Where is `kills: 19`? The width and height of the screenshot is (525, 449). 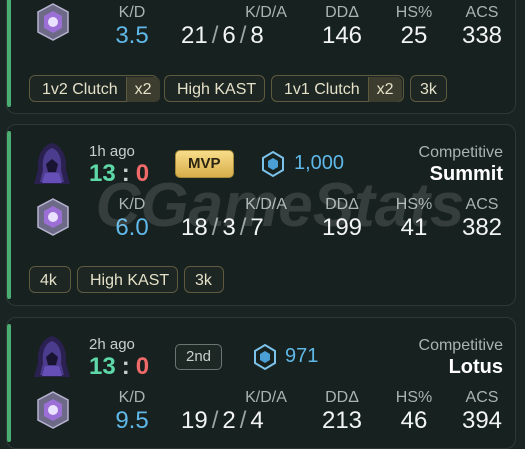 kills: 19 is located at coordinates (194, 420).